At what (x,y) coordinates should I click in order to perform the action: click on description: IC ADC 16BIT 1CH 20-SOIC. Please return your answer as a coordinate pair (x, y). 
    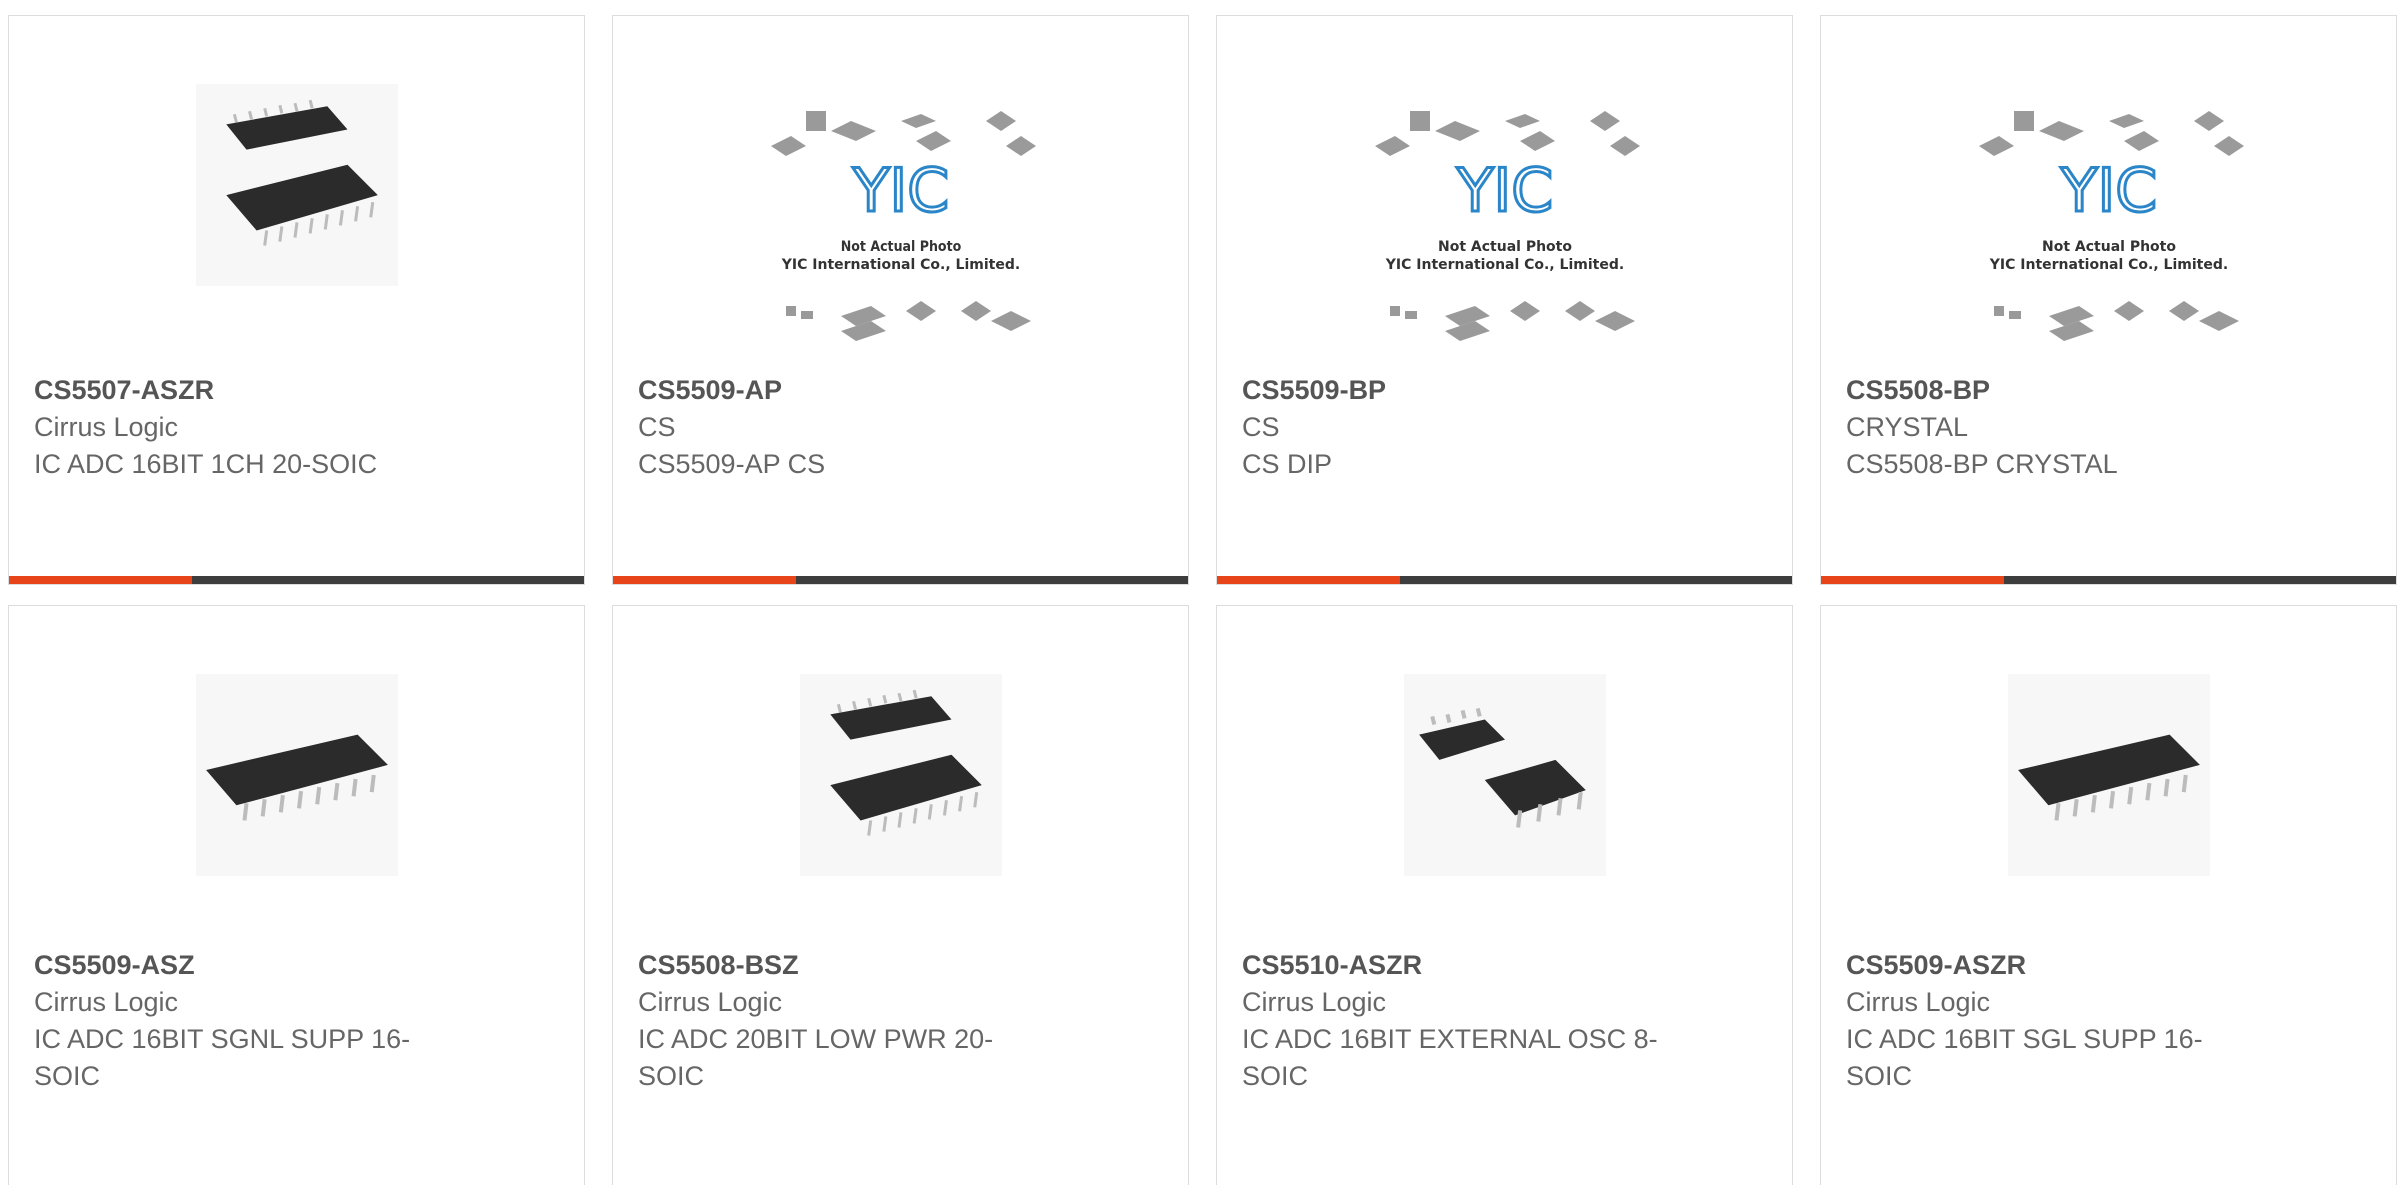
    Looking at the image, I should click on (206, 464).